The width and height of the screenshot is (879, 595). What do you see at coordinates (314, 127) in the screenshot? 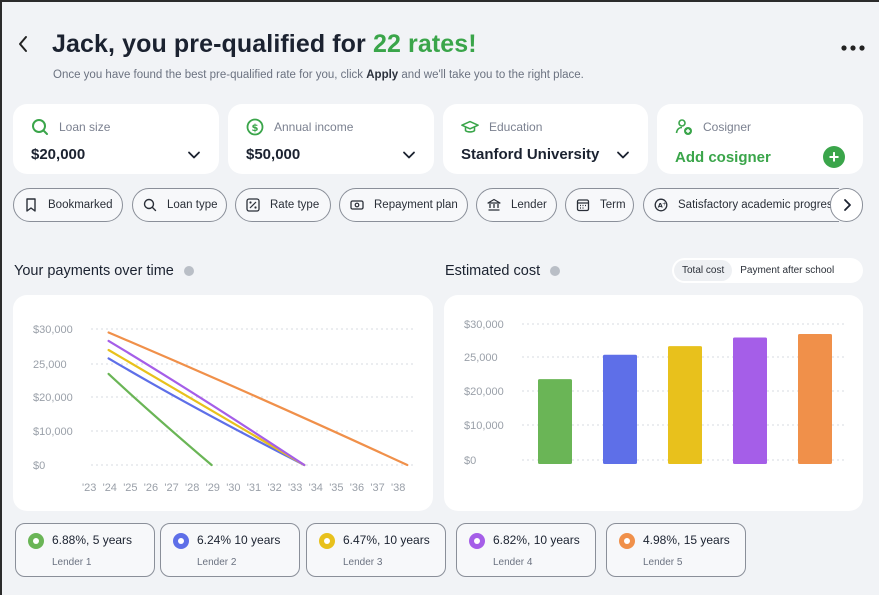
I see `annual-income-label: Annual income` at bounding box center [314, 127].